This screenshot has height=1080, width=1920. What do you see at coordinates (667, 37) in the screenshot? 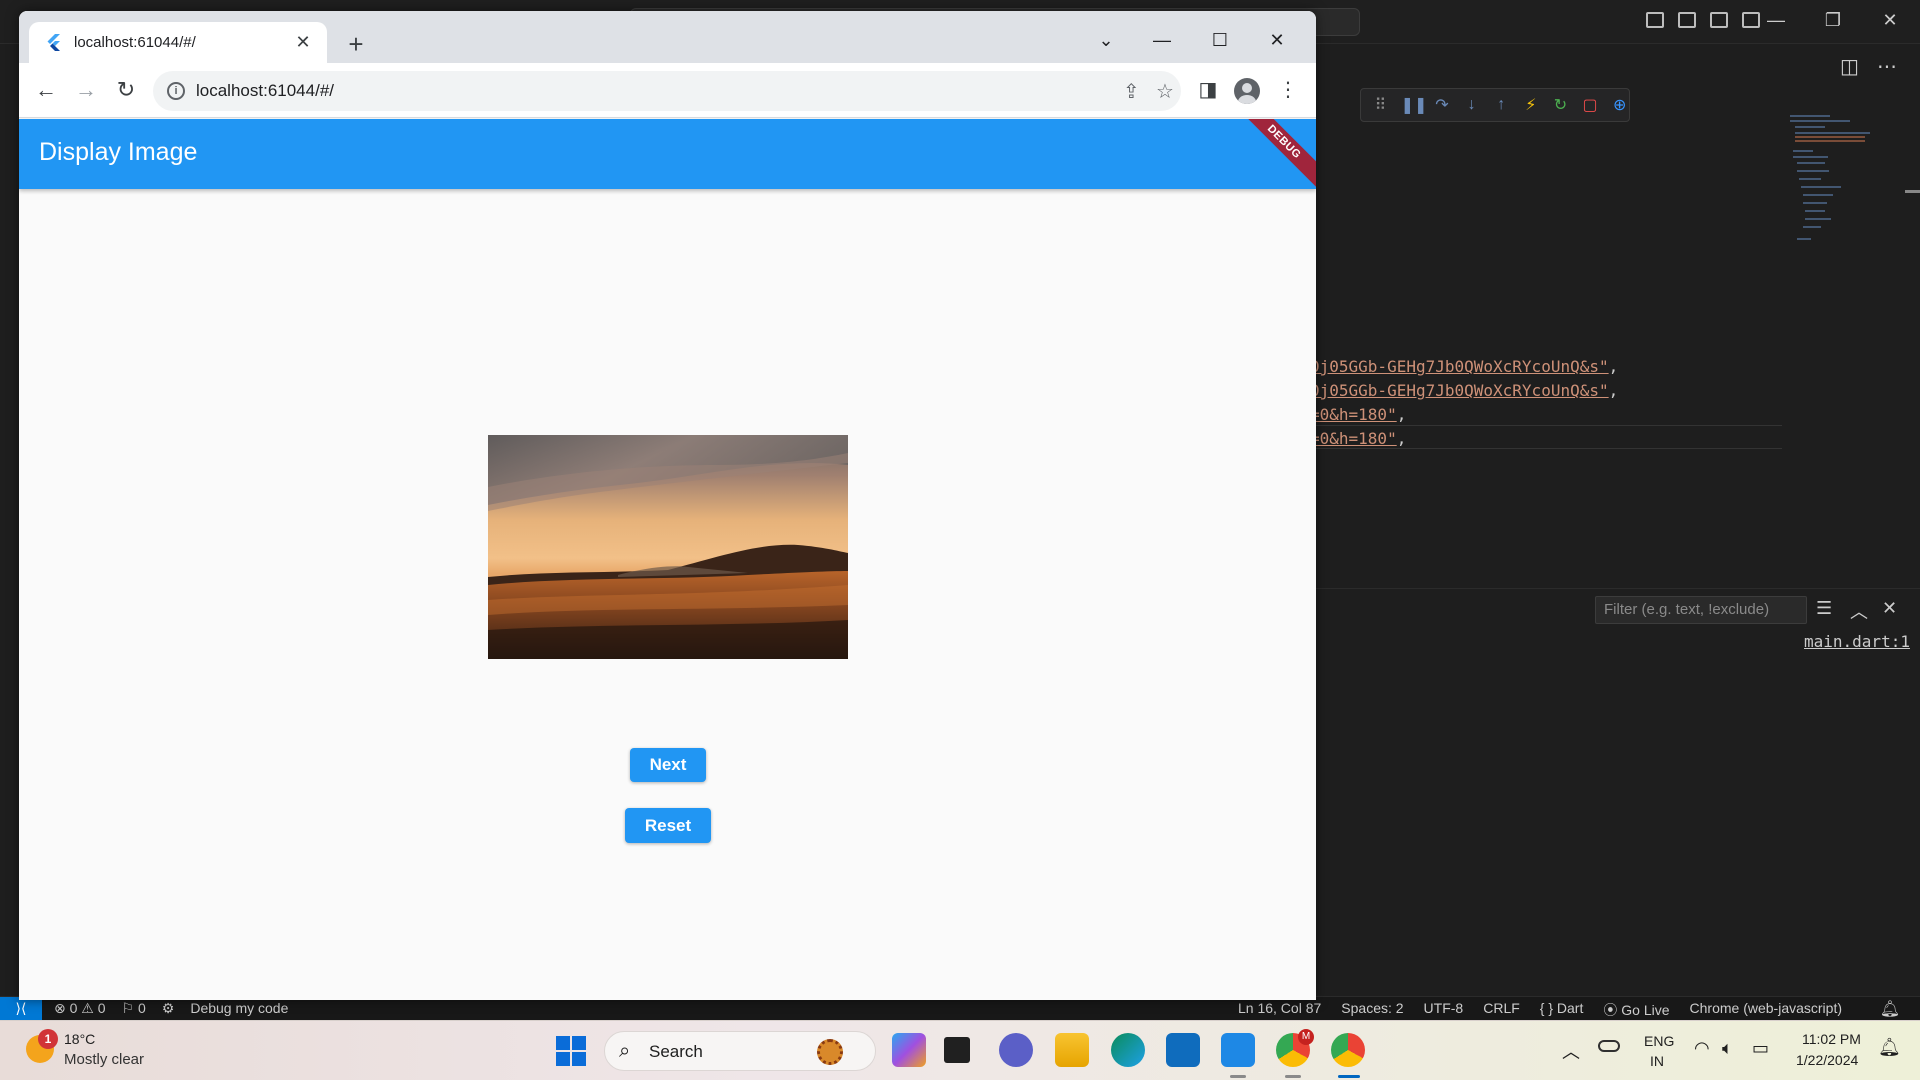
I see `tab-strip: localhost:61044/#/ ✕ + ⌄ — ☐ ✕` at bounding box center [667, 37].